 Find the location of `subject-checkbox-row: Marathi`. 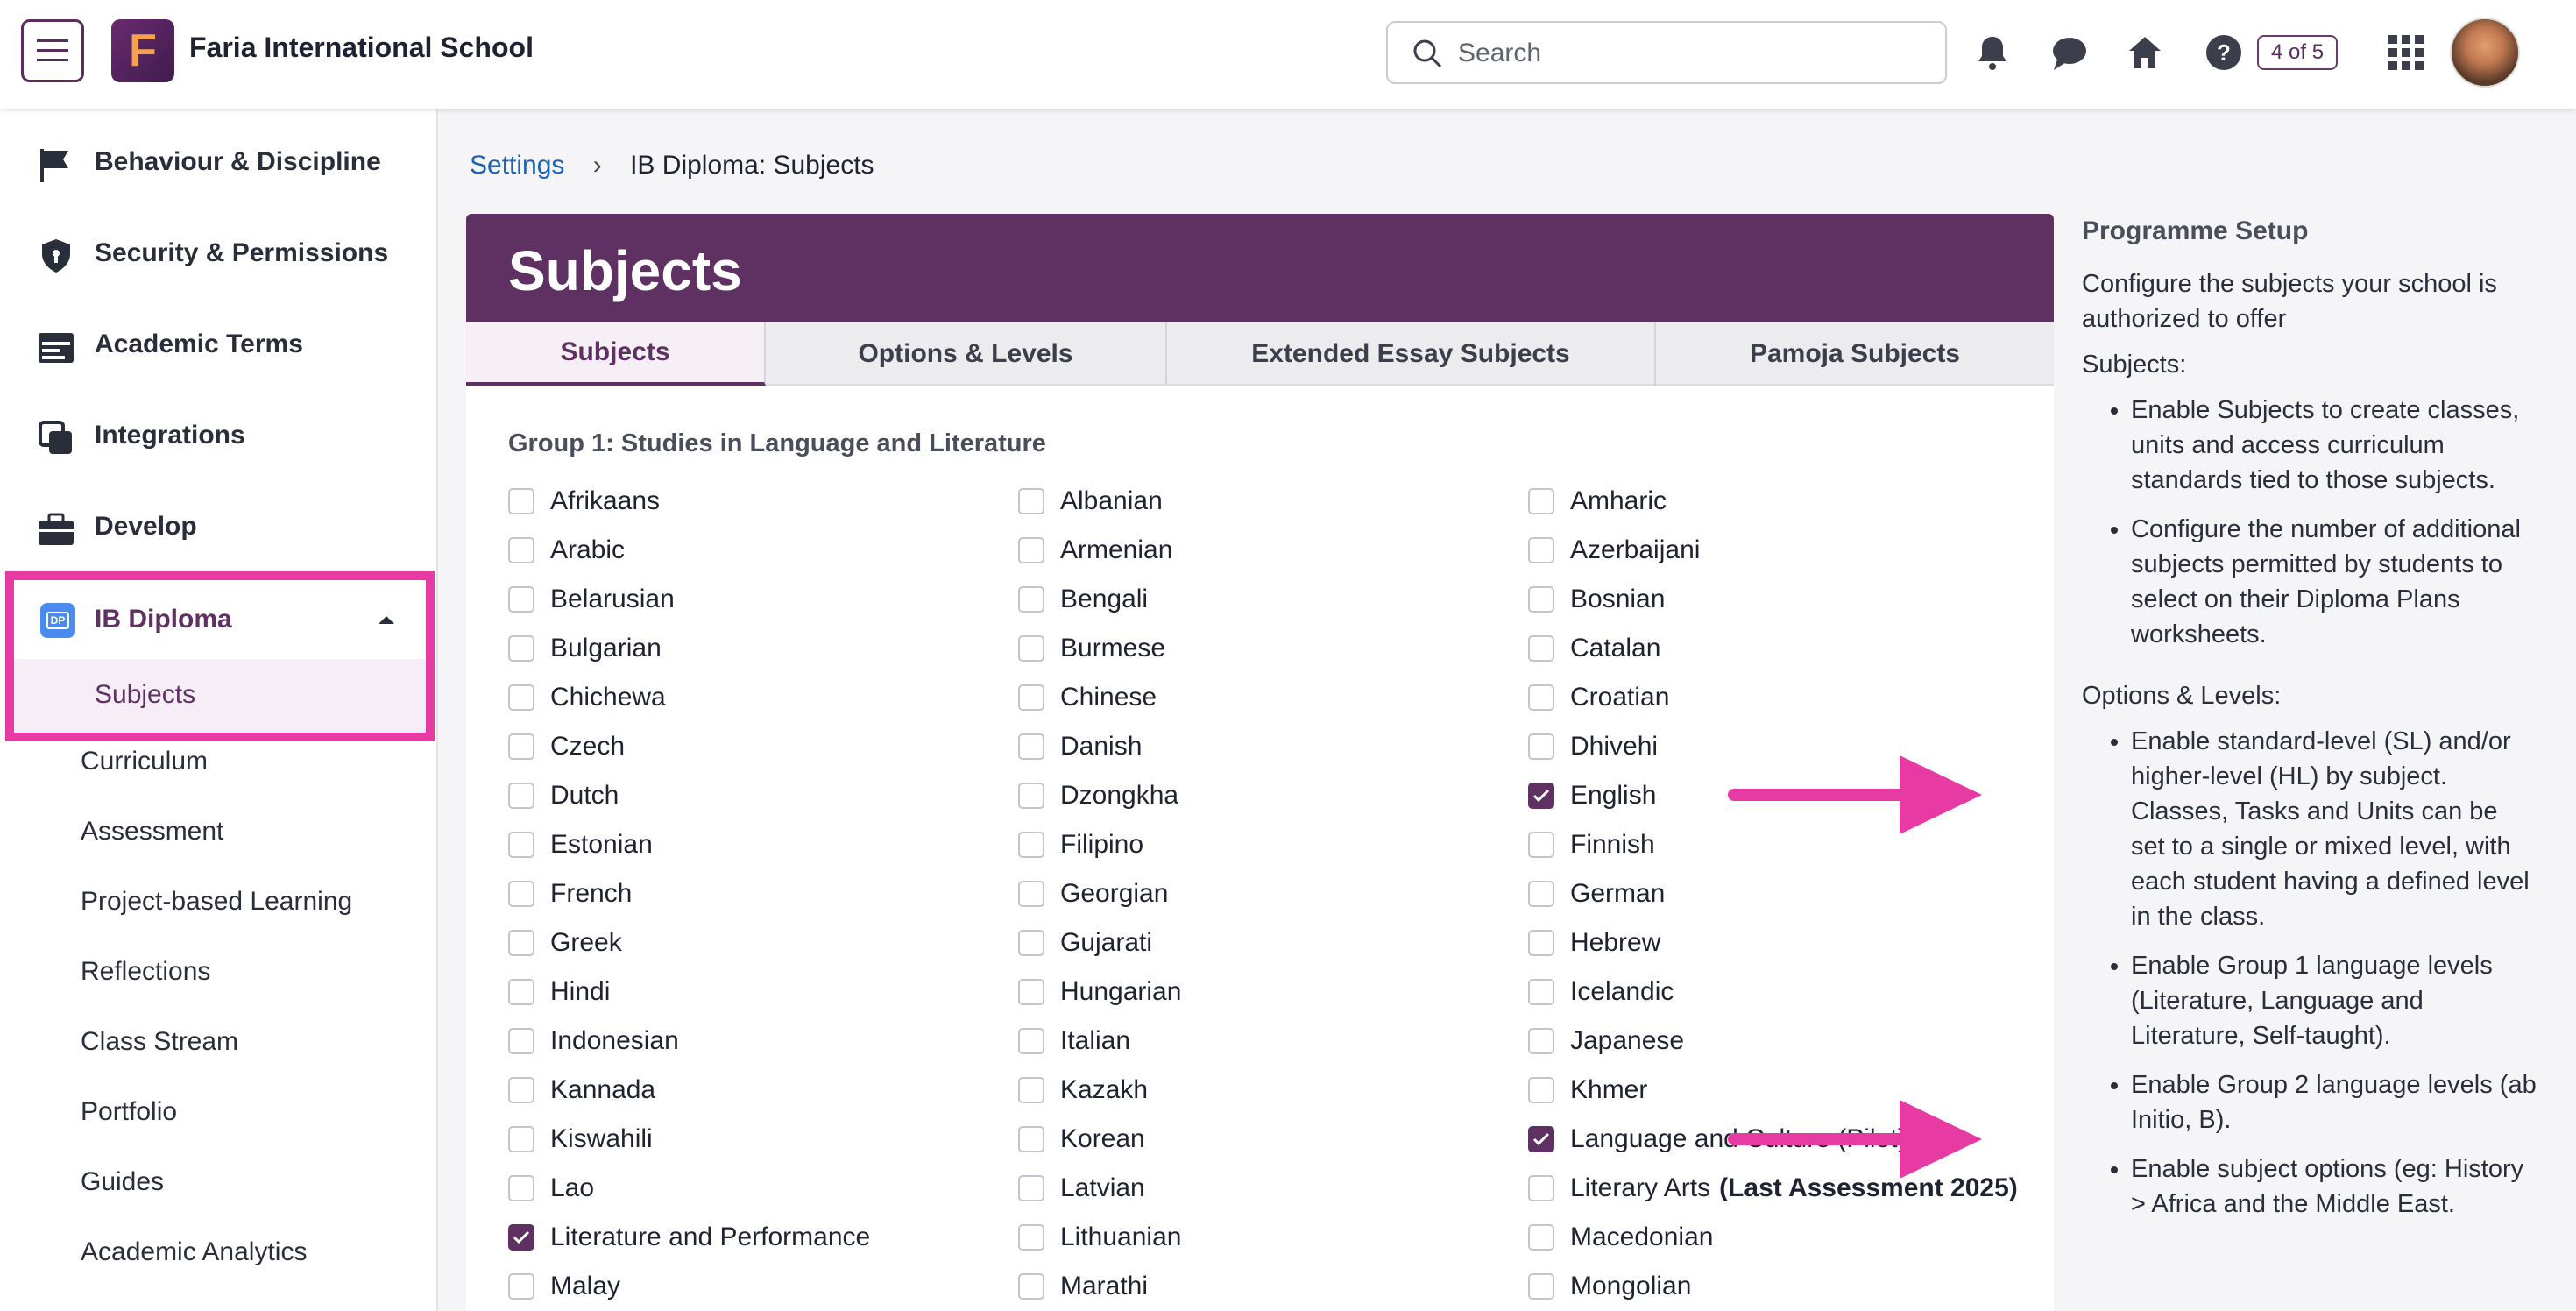

subject-checkbox-row: Marathi is located at coordinates (1083, 1287).